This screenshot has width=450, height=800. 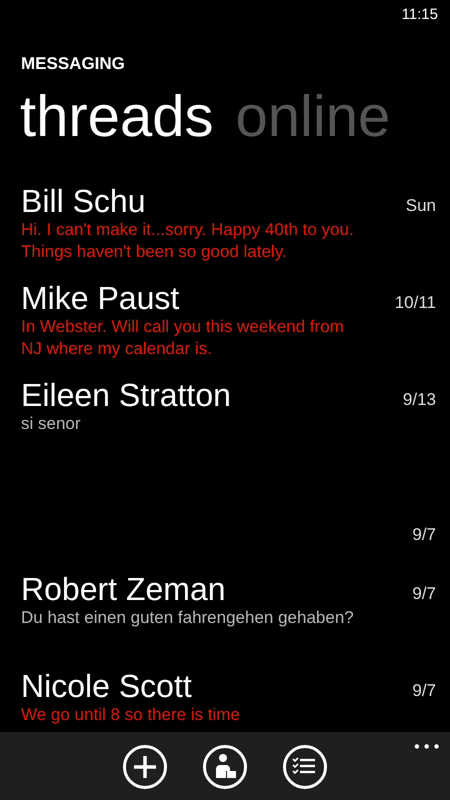 What do you see at coordinates (117, 117) in the screenshot?
I see `pivot-tab: threads` at bounding box center [117, 117].